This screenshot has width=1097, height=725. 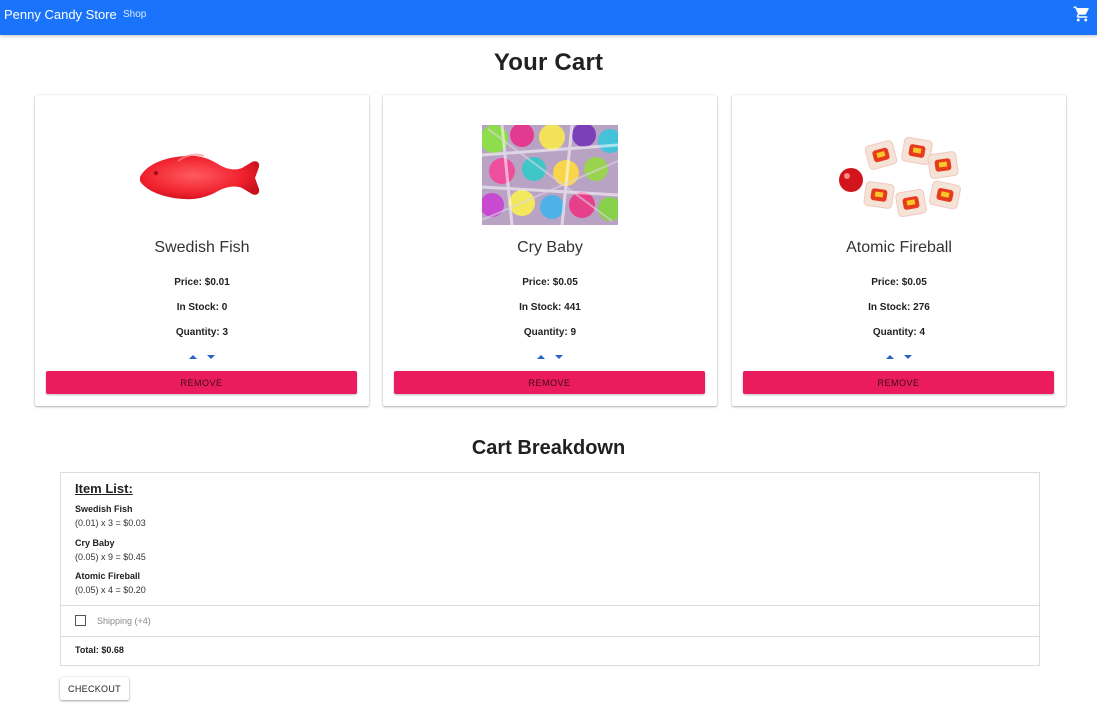 What do you see at coordinates (110, 590) in the screenshot?
I see `breakdown-item-calc: (0.05) x 4 = $0.20` at bounding box center [110, 590].